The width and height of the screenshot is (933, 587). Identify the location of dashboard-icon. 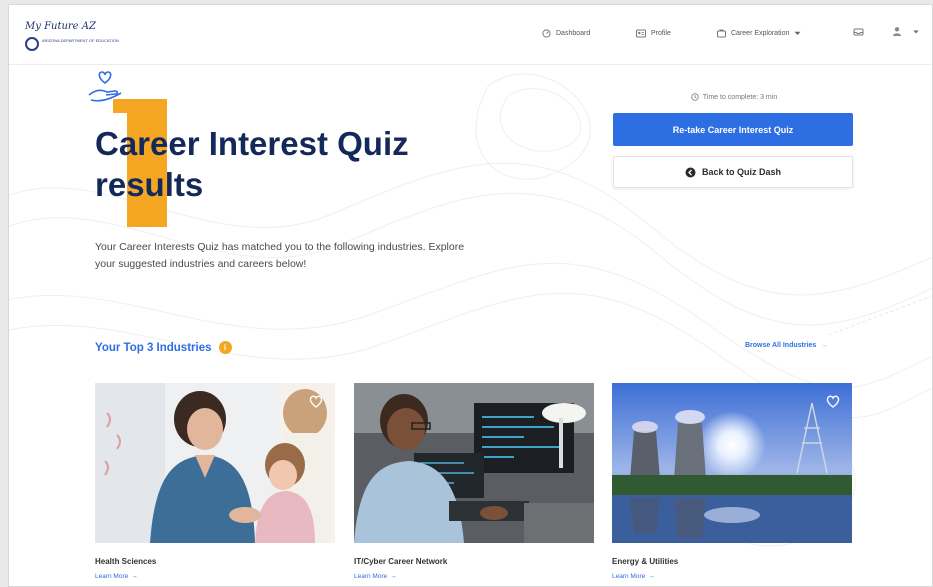
(546, 33).